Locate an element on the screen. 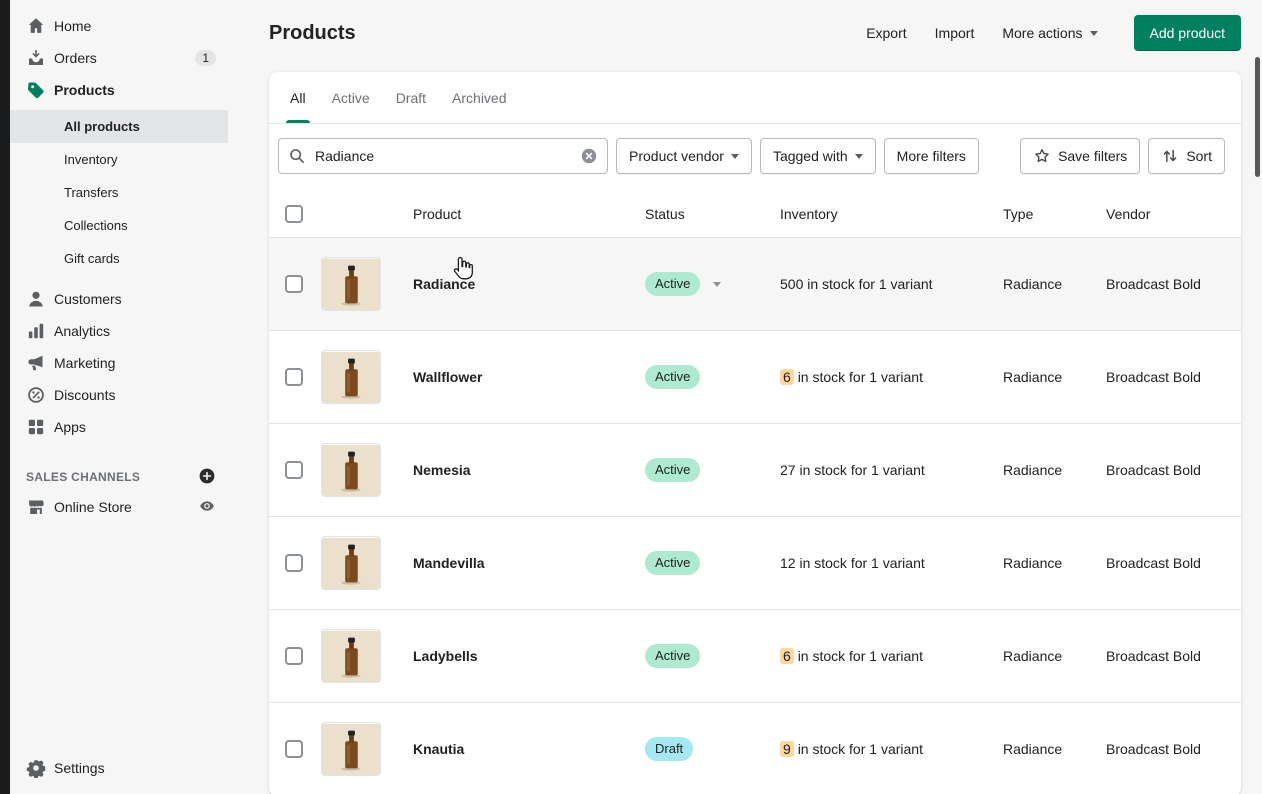 The height and width of the screenshot is (794, 1262). sales-channels-header: SALES CHANNELS is located at coordinates (119, 477).